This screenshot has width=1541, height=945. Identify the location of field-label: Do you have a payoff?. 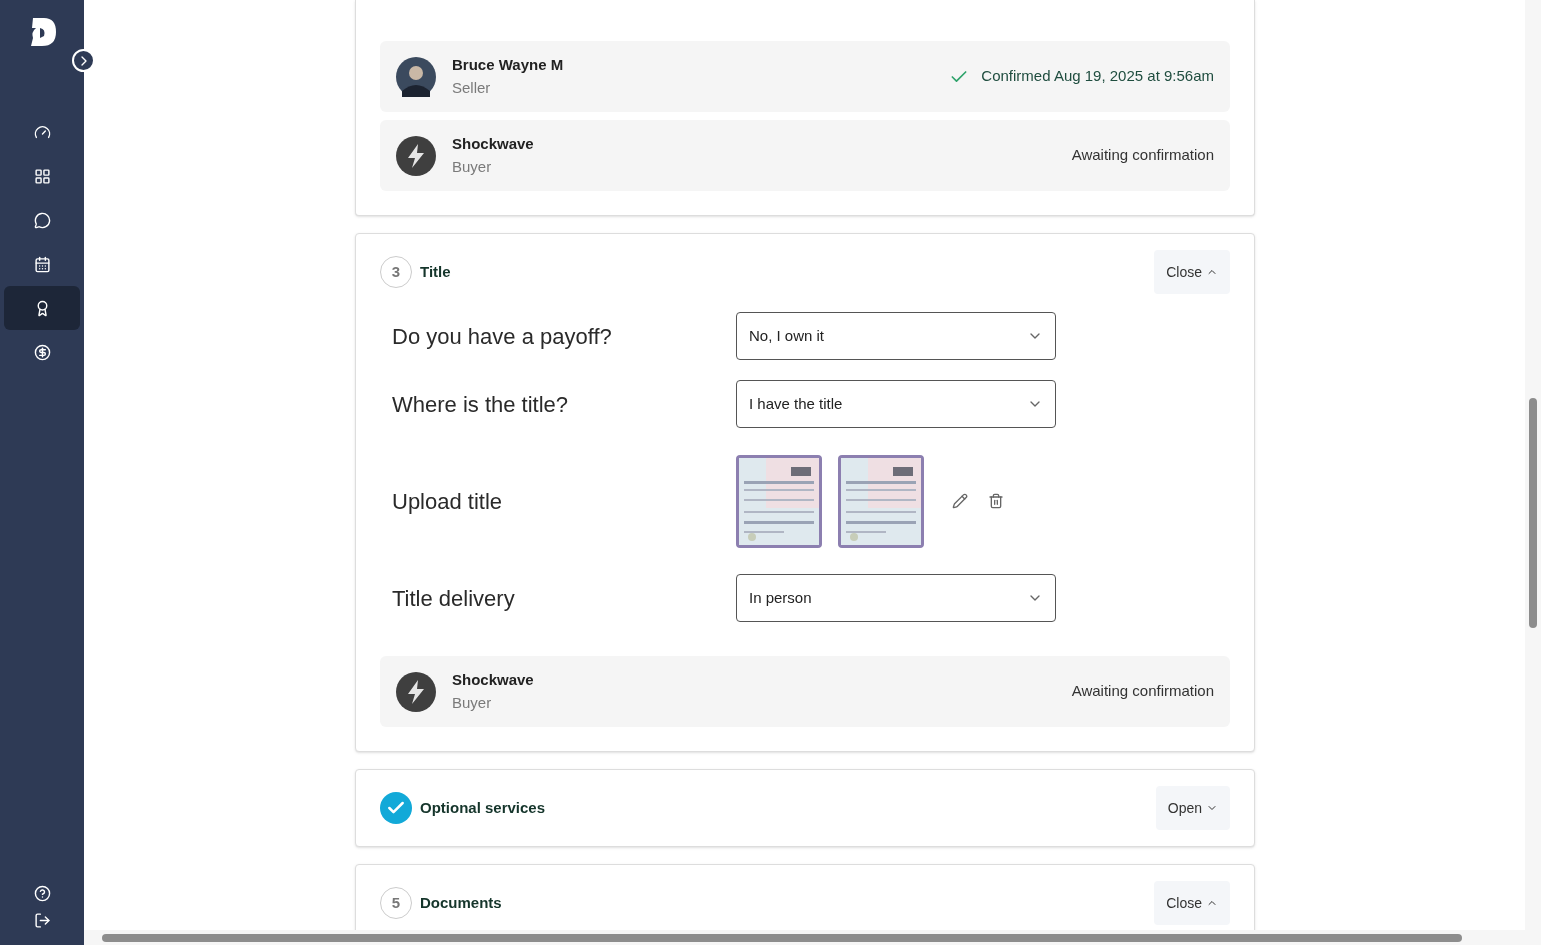
(502, 336).